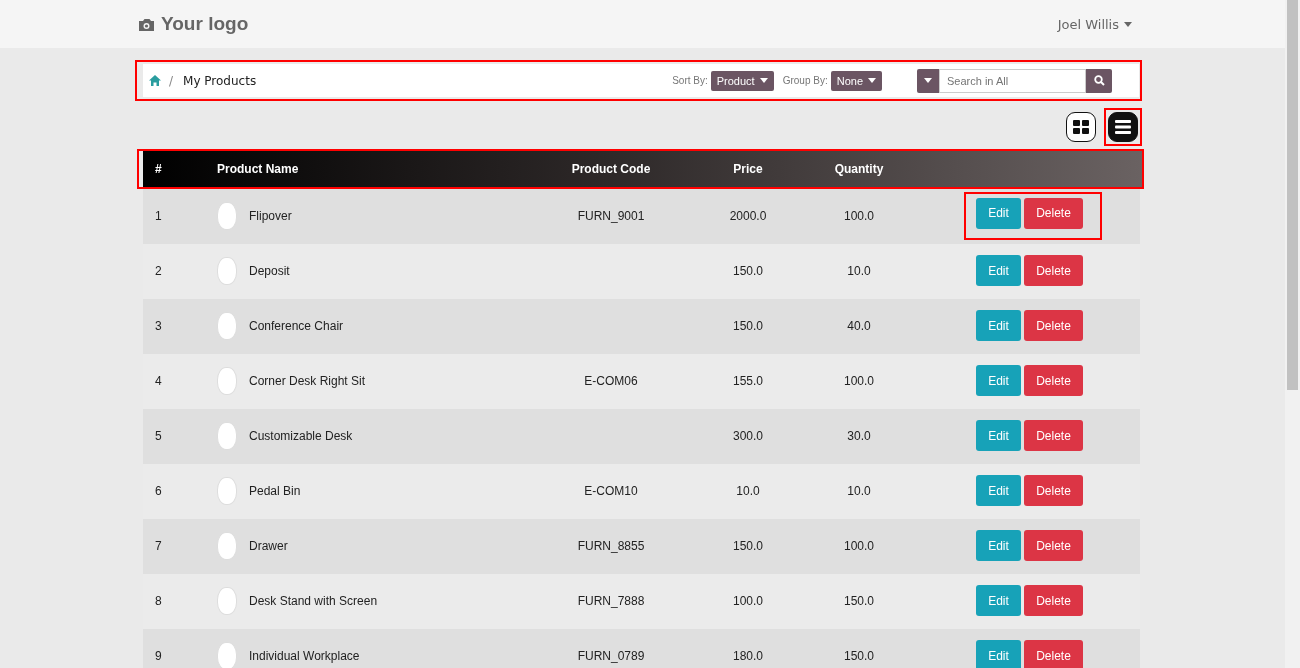 The width and height of the screenshot is (1300, 668). What do you see at coordinates (296, 325) in the screenshot?
I see `product-name: Conference Chair` at bounding box center [296, 325].